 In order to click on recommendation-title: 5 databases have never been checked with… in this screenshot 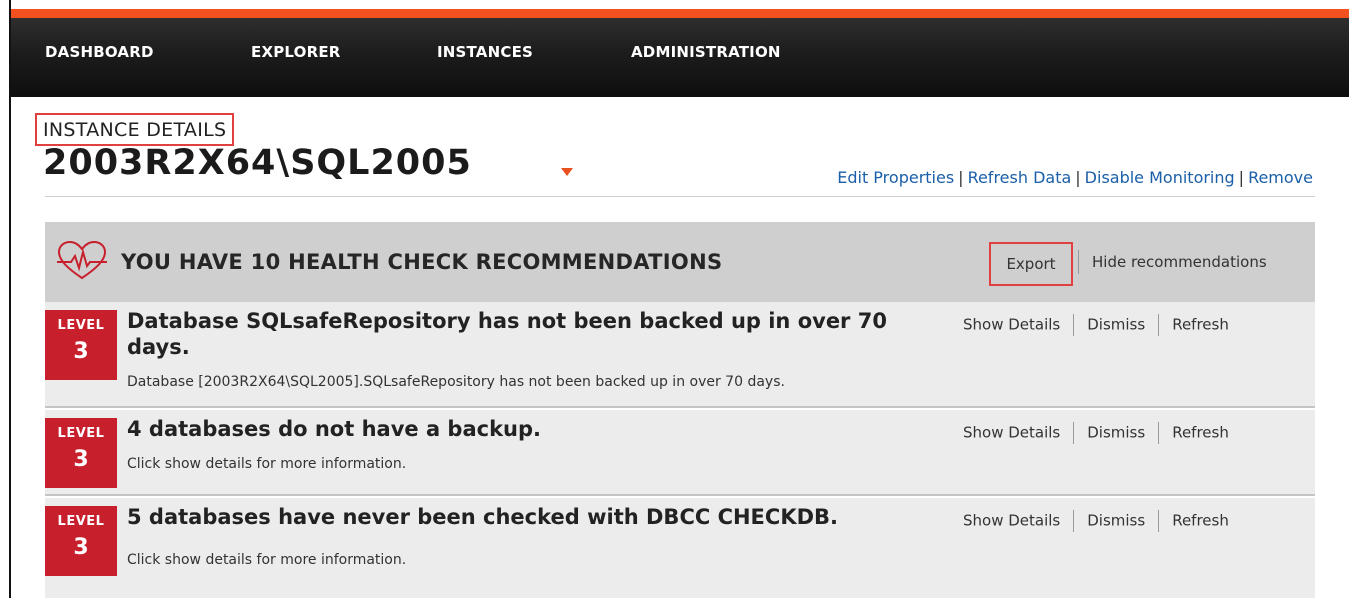, I will do `click(483, 517)`.